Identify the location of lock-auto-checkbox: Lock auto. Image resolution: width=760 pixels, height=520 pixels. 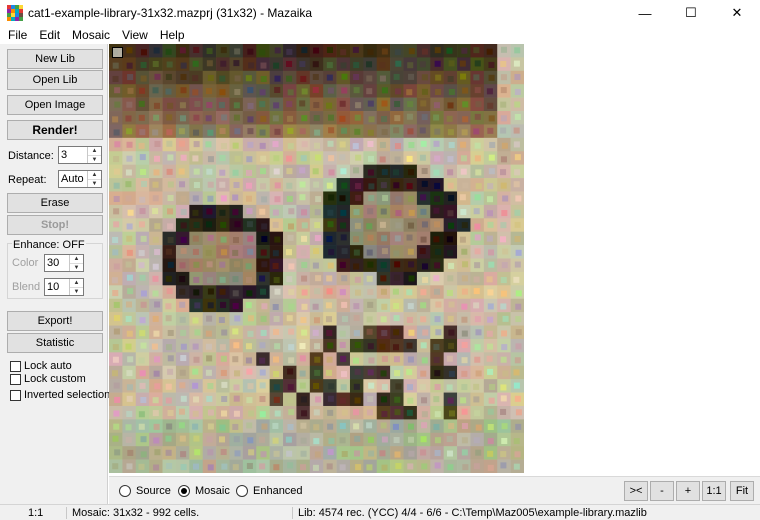
(41, 366).